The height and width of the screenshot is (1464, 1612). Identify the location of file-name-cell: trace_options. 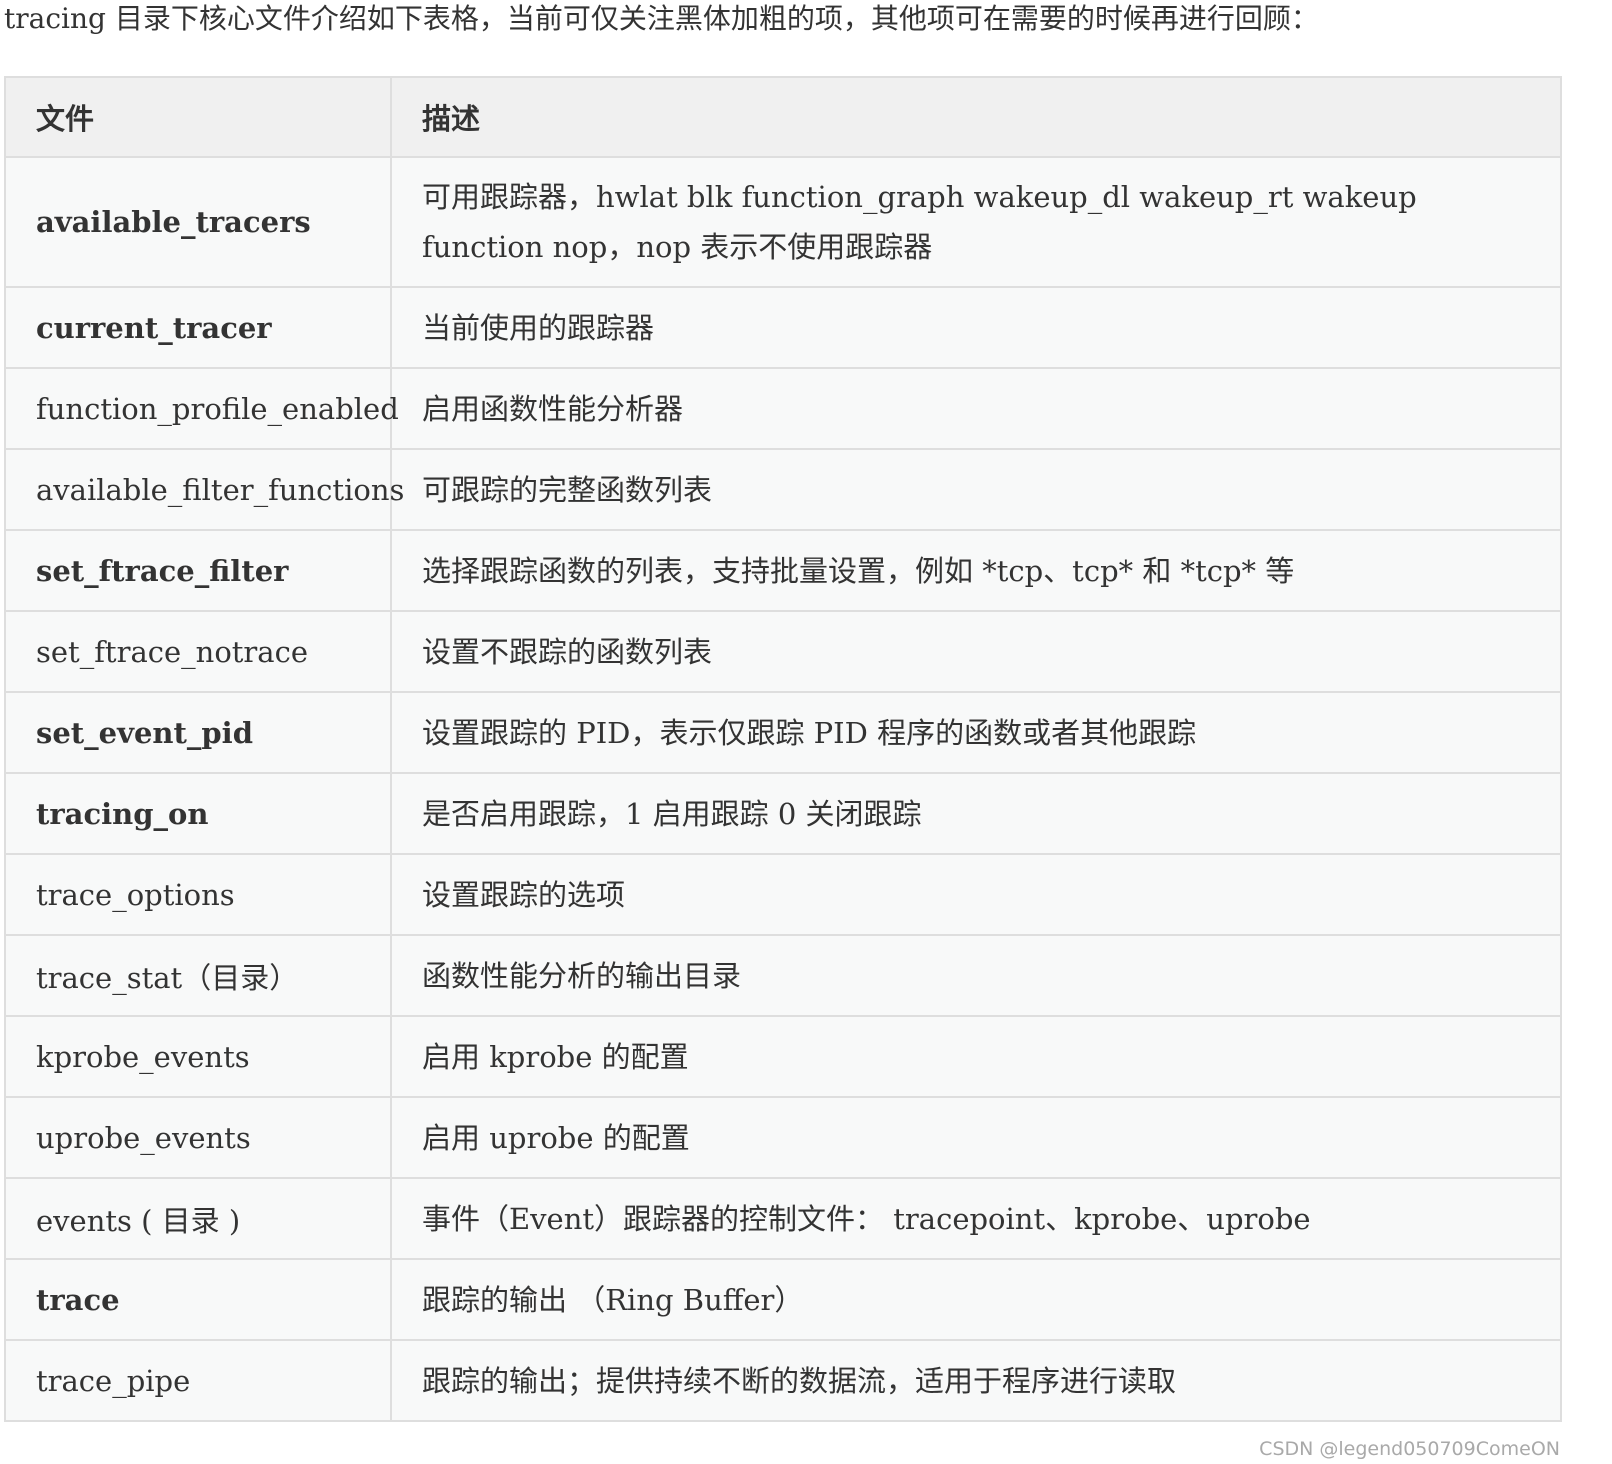
(198, 894).